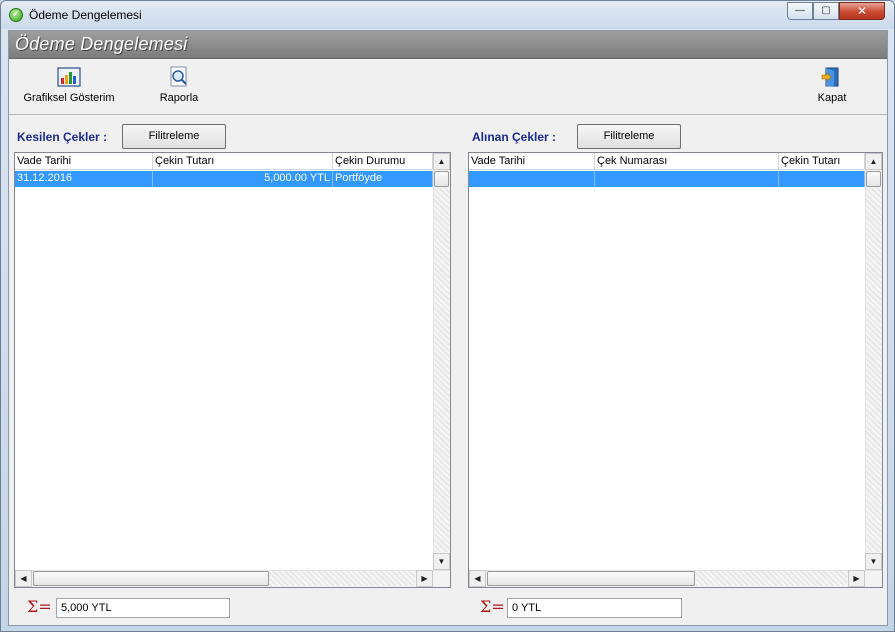  What do you see at coordinates (143, 608) in the screenshot?
I see `issued-total-field: 5,000 YTL` at bounding box center [143, 608].